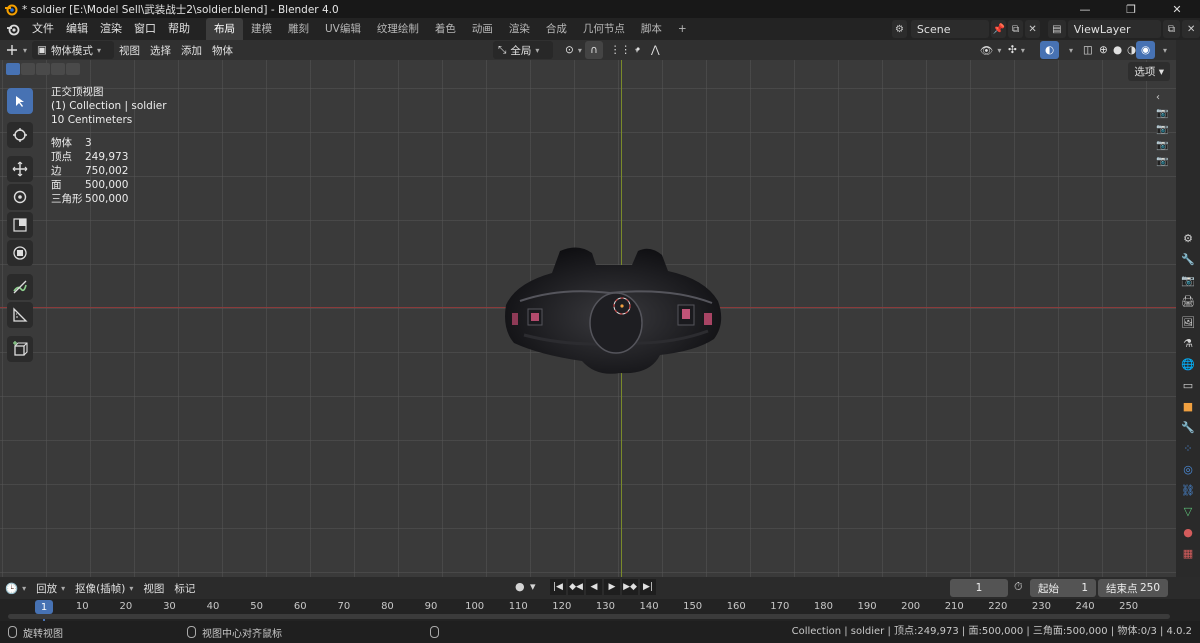 The image size is (1200, 643). Describe the element at coordinates (612, 587) in the screenshot. I see `play-icon: ▶` at that location.